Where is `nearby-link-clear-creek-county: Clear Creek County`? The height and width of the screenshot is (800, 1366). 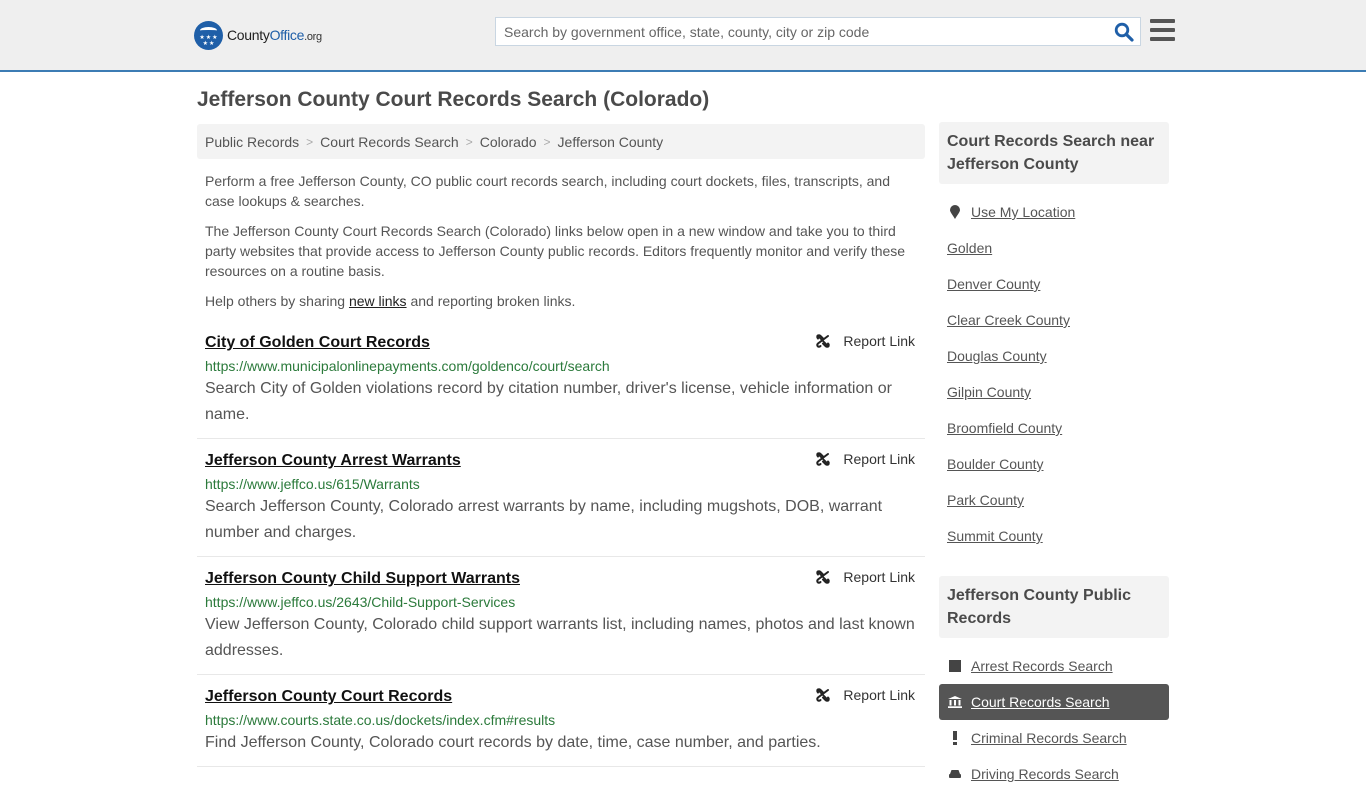 nearby-link-clear-creek-county: Clear Creek County is located at coordinates (1008, 320).